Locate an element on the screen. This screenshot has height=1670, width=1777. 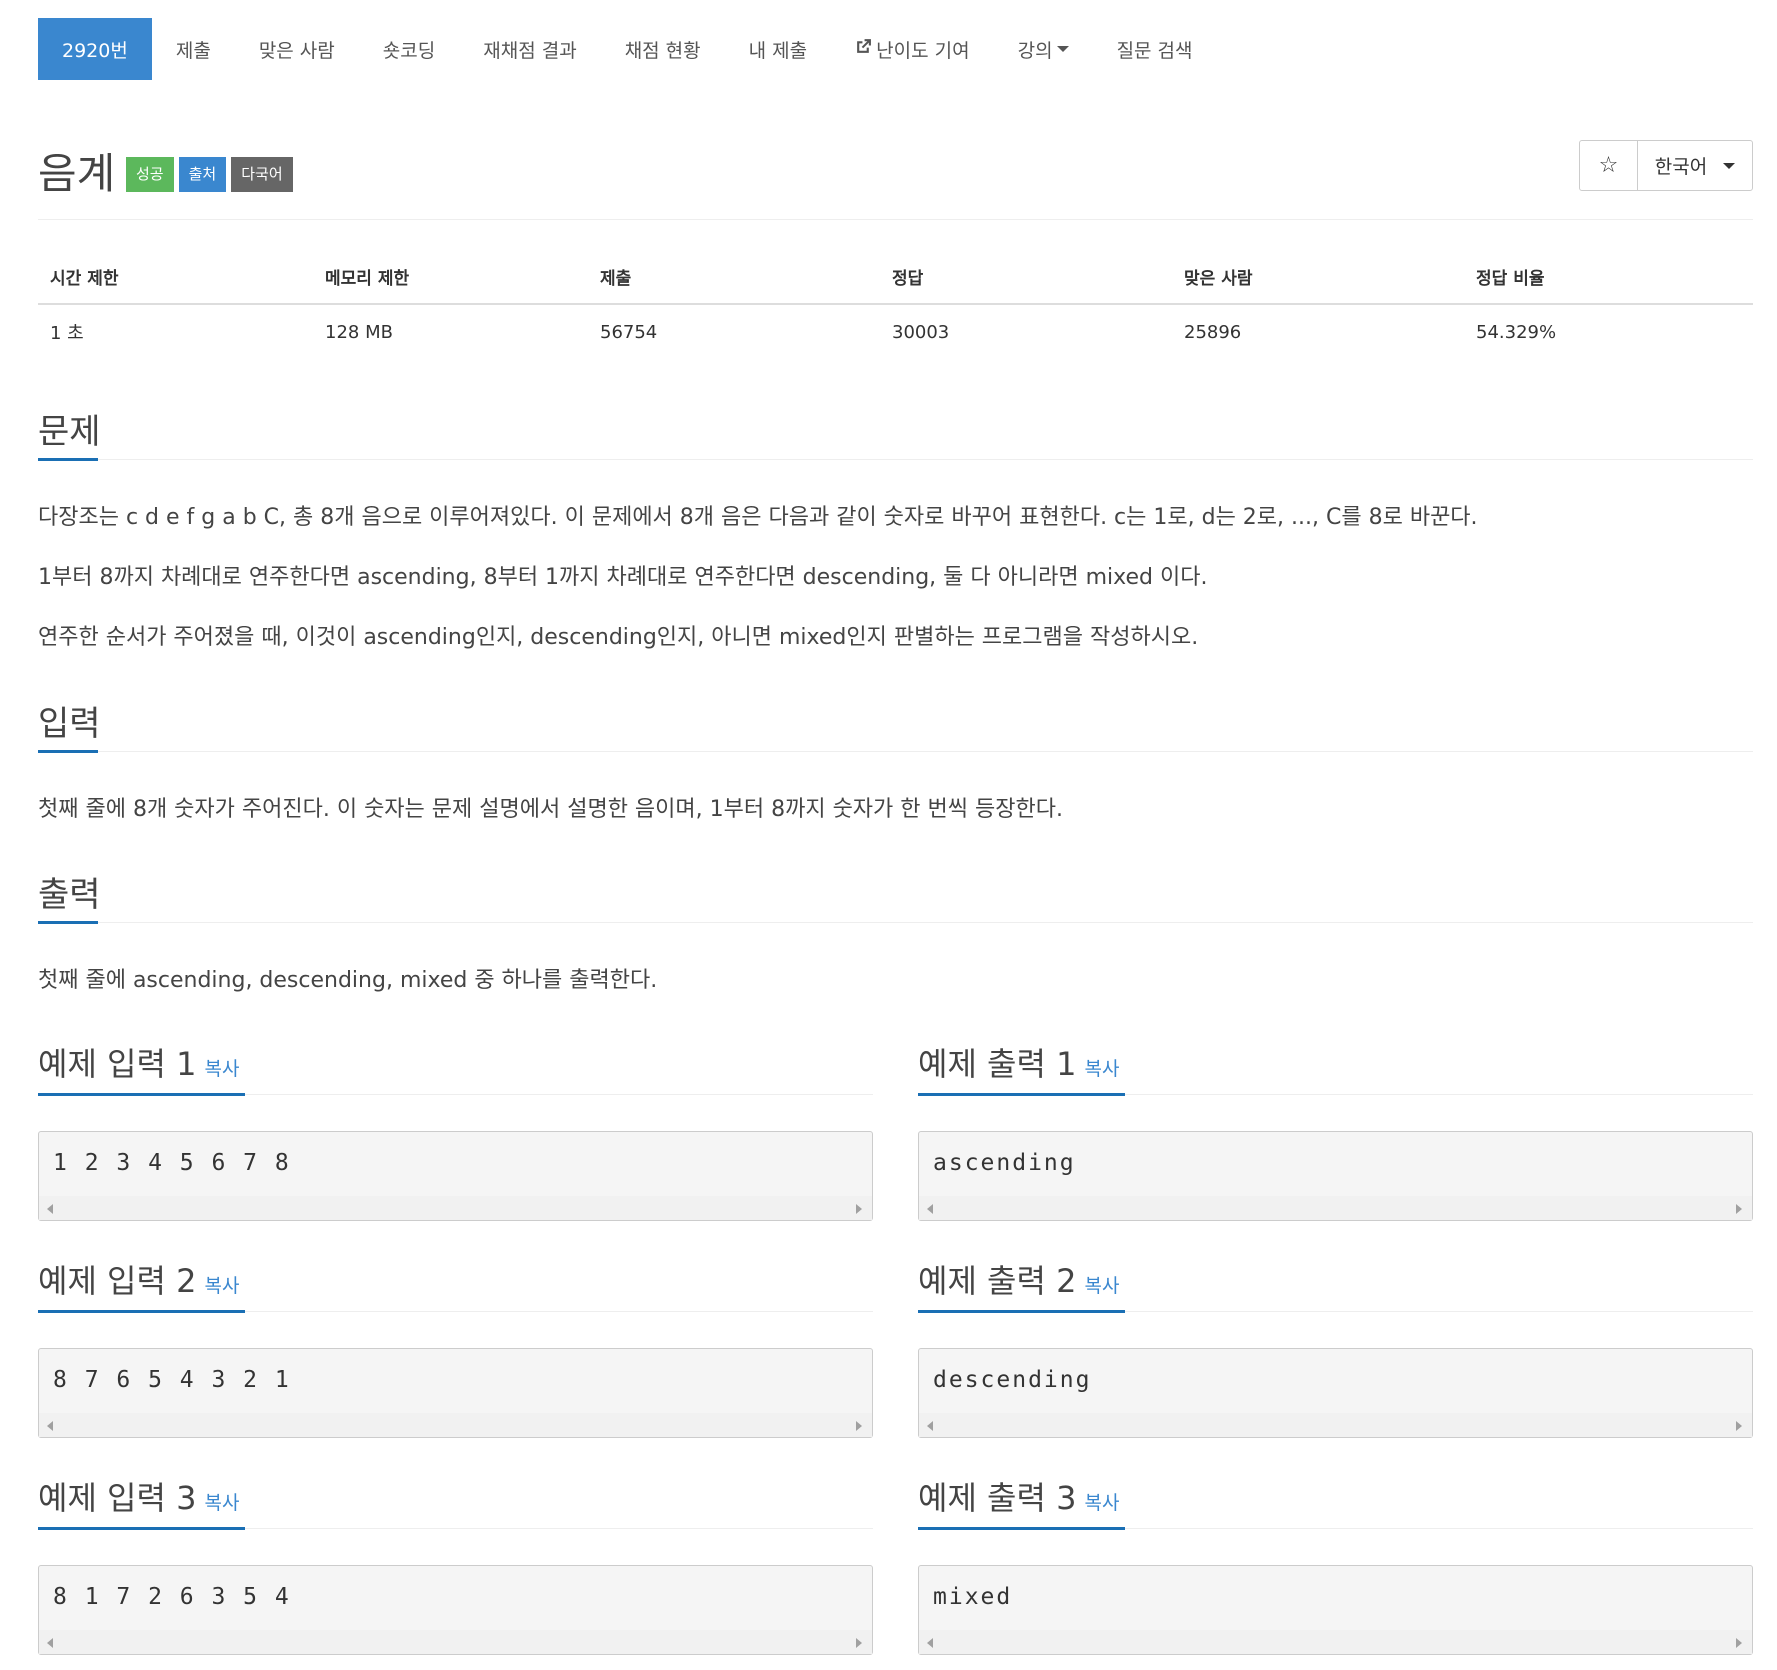
sample-title-wrap: 예제 출력 1 복사 is located at coordinates (1018, 1062).